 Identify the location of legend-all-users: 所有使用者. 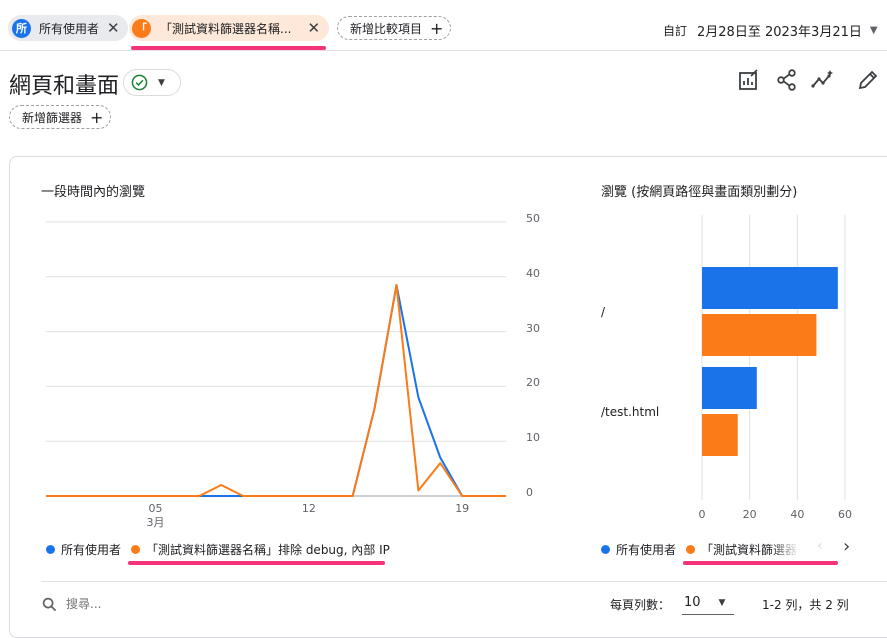
(83, 549).